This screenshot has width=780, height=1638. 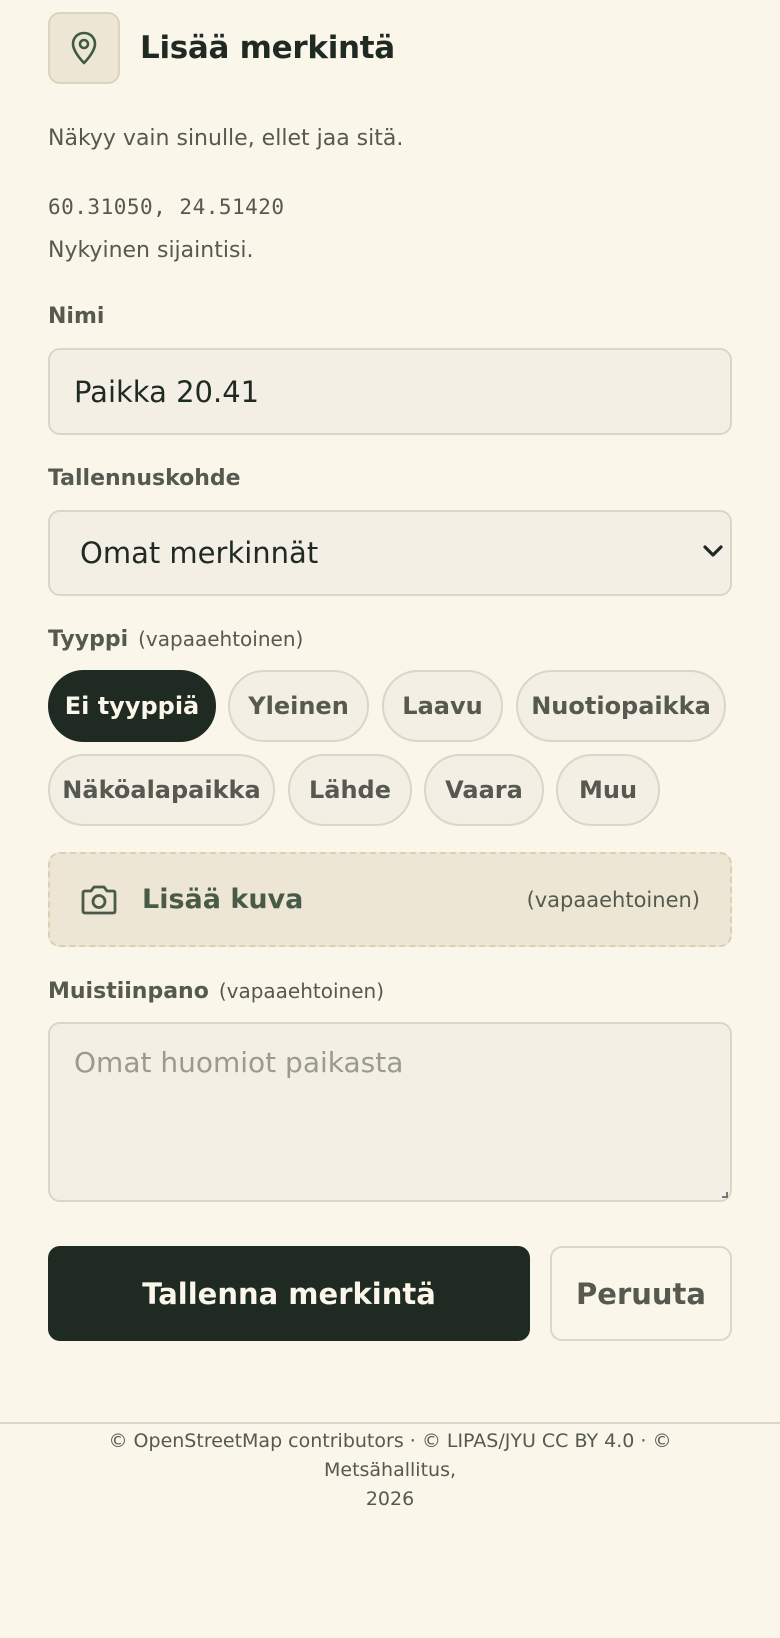 I want to click on name-input-value: Paikka 20.41, so click(x=167, y=391).